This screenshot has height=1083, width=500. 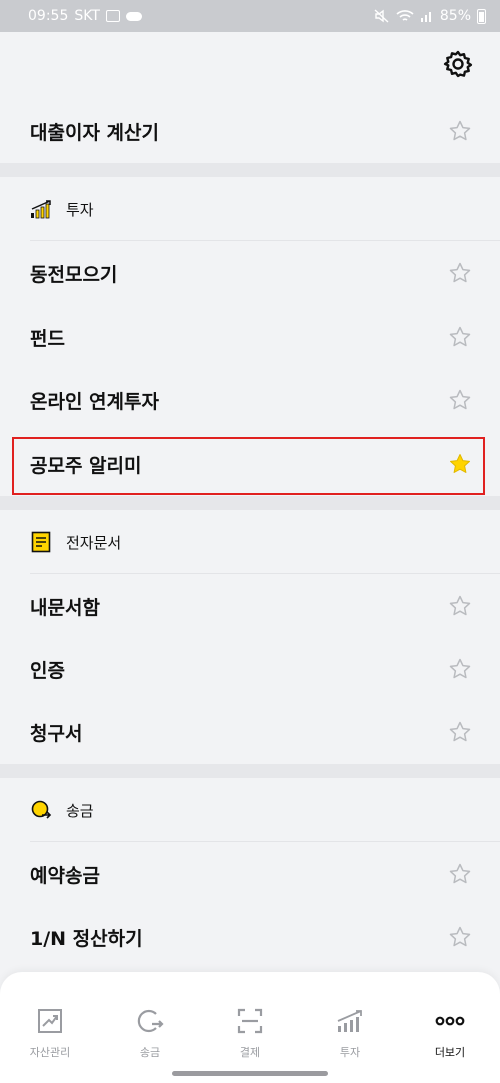 I want to click on section-header-edocs: 전자문서, so click(x=250, y=542).